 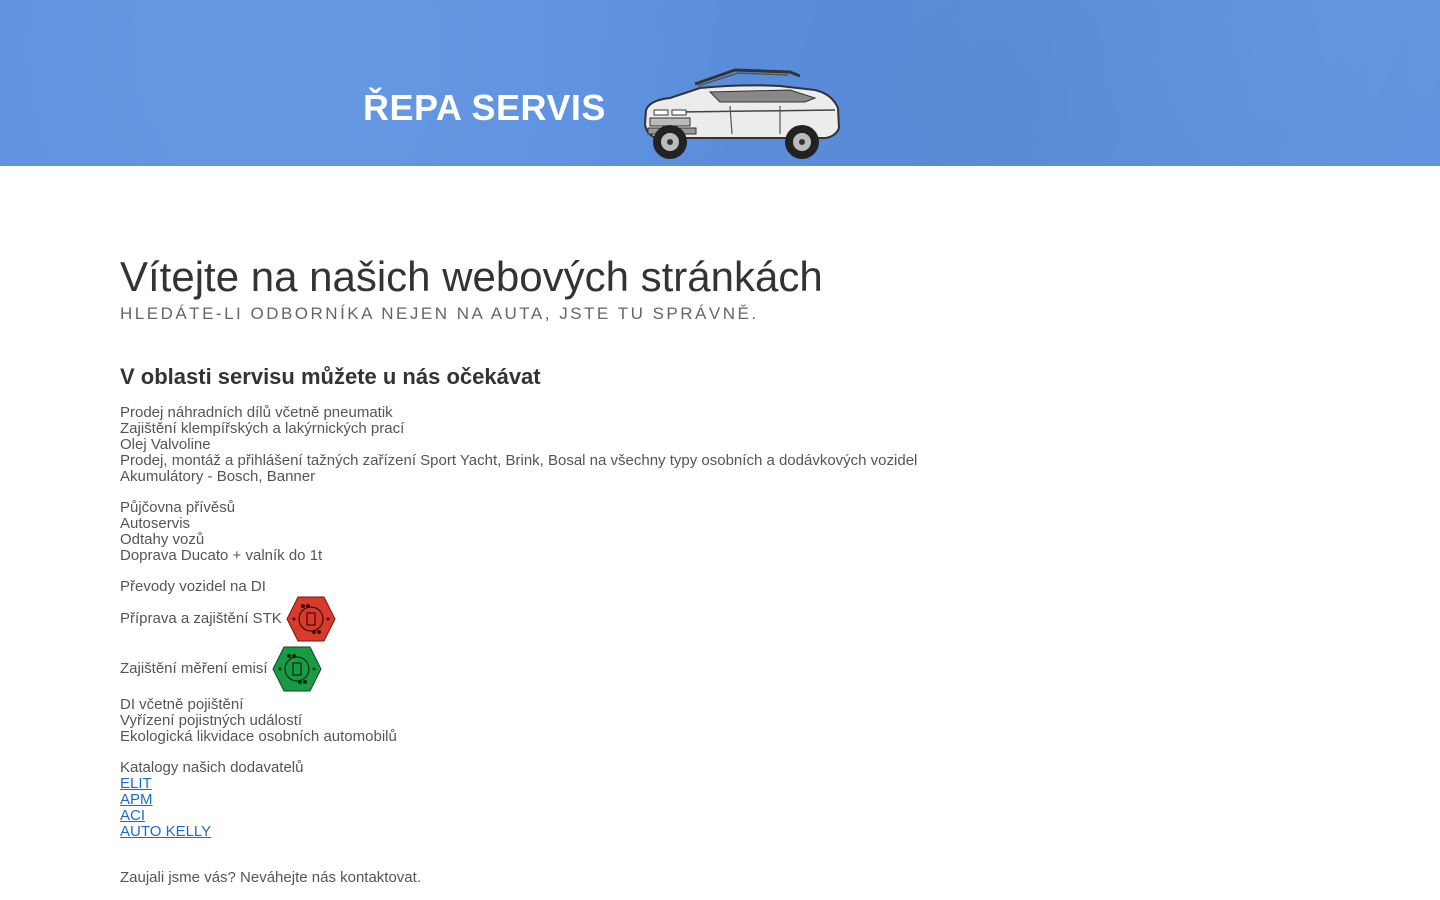 I want to click on catalogs-label: Katalogy našich dodavatelů, so click(x=212, y=767).